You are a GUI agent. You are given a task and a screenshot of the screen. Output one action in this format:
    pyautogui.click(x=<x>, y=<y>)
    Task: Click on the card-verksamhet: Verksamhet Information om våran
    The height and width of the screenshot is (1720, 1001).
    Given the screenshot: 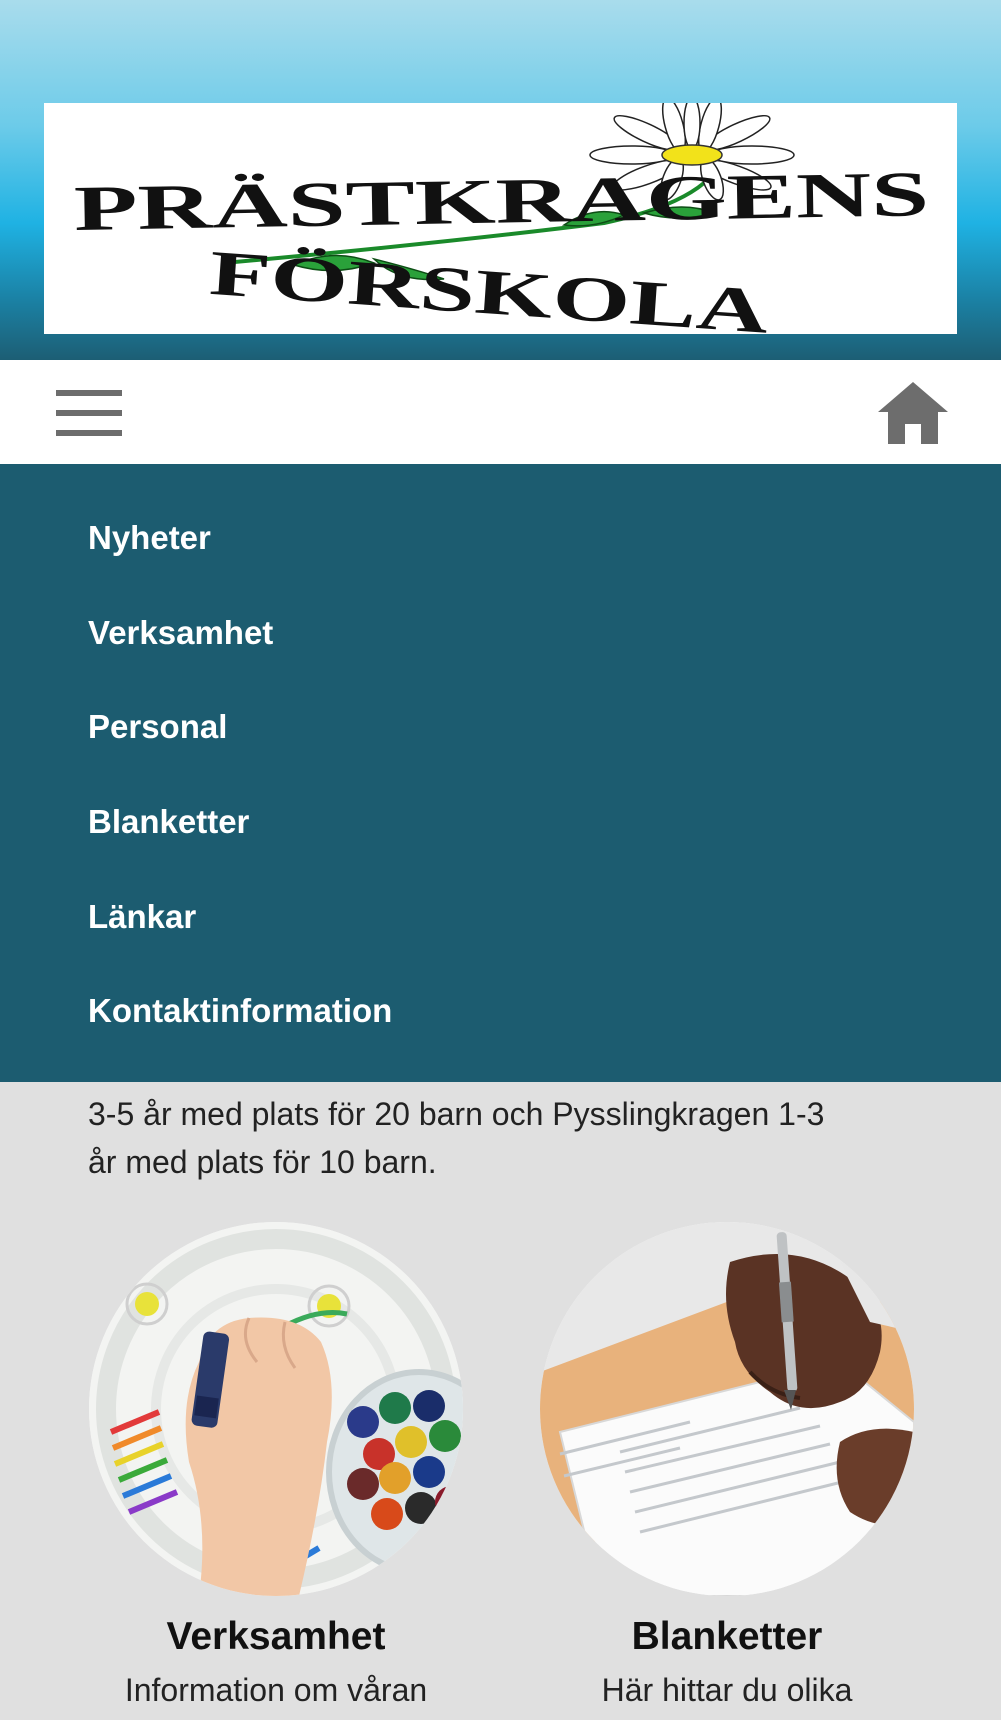 What is the action you would take?
    pyautogui.click(x=276, y=1467)
    